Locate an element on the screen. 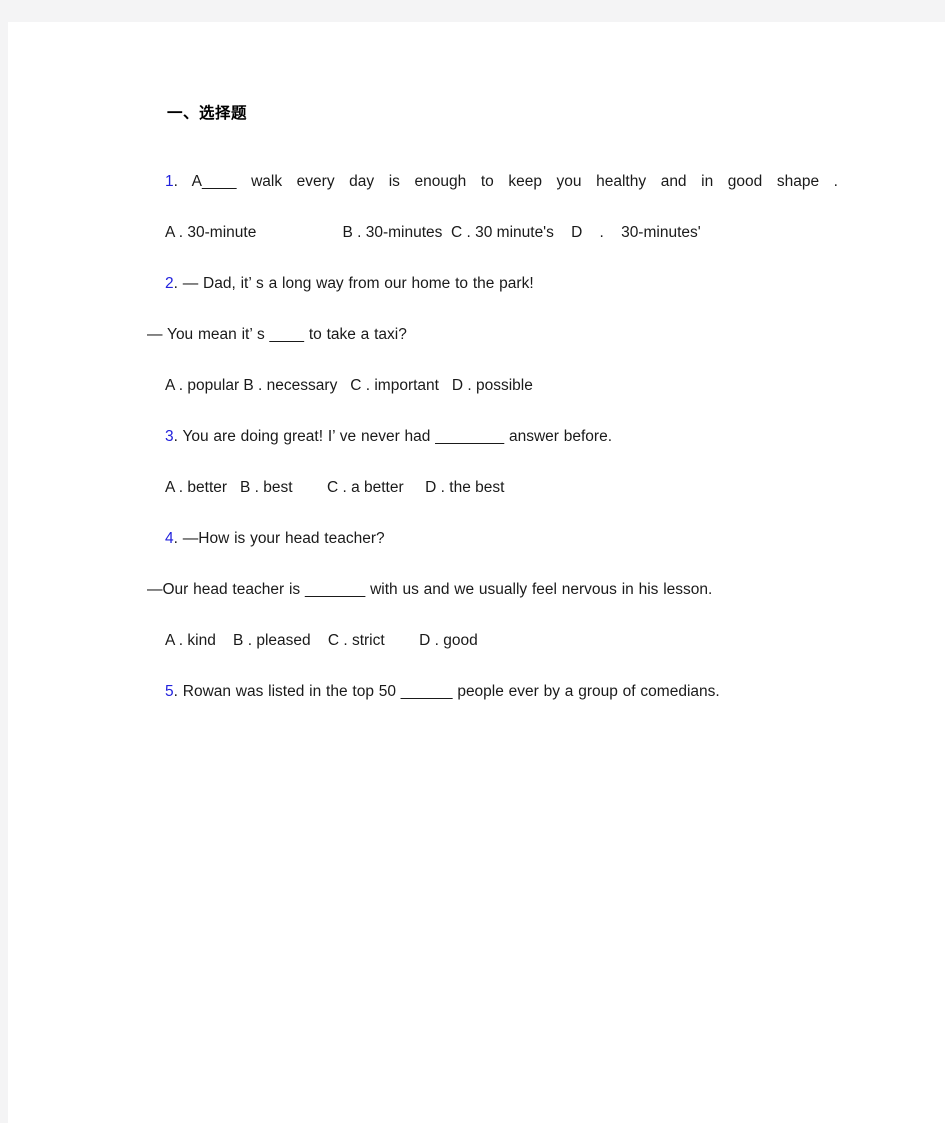 This screenshot has width=945, height=1123. section-heading: 一、选择题 is located at coordinates (207, 113).